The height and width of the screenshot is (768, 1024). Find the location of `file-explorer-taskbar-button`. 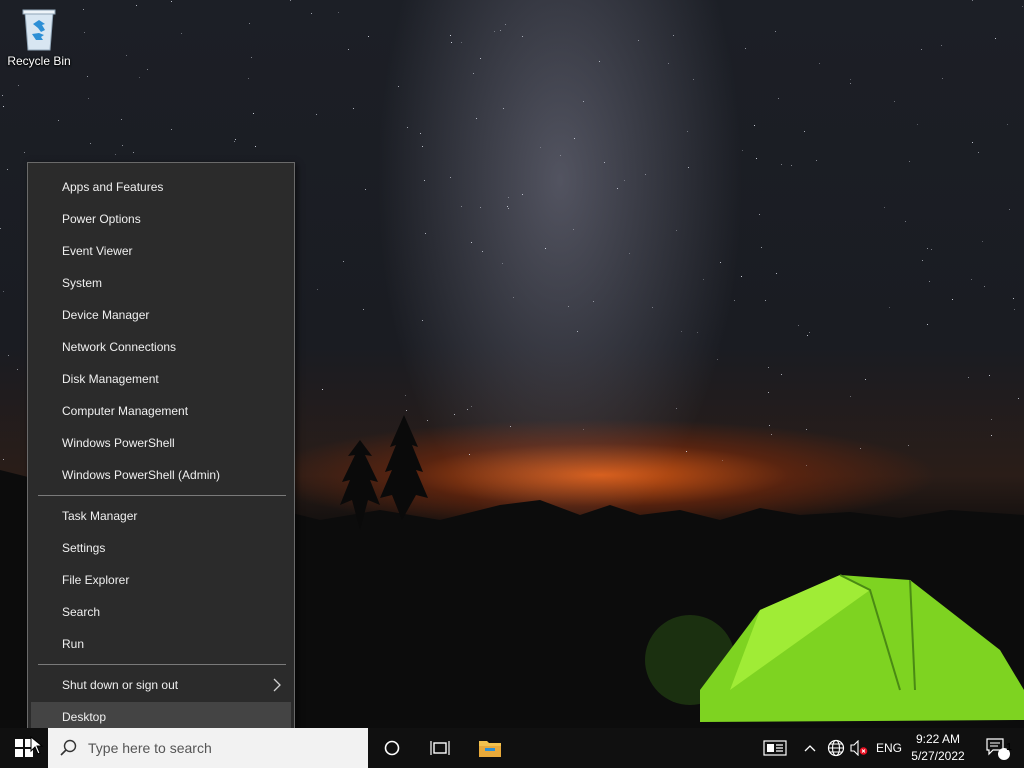

file-explorer-taskbar-button is located at coordinates (490, 748).